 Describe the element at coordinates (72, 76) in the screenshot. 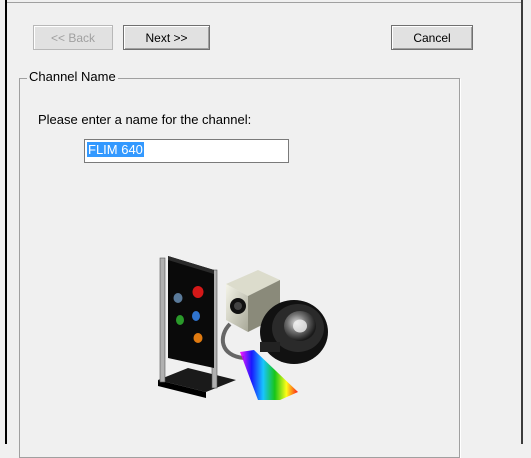

I see `group-title: Channel Name` at that location.